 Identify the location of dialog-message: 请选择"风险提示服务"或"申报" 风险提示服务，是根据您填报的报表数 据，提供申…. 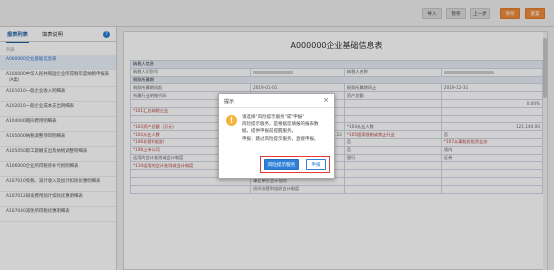
(286, 128).